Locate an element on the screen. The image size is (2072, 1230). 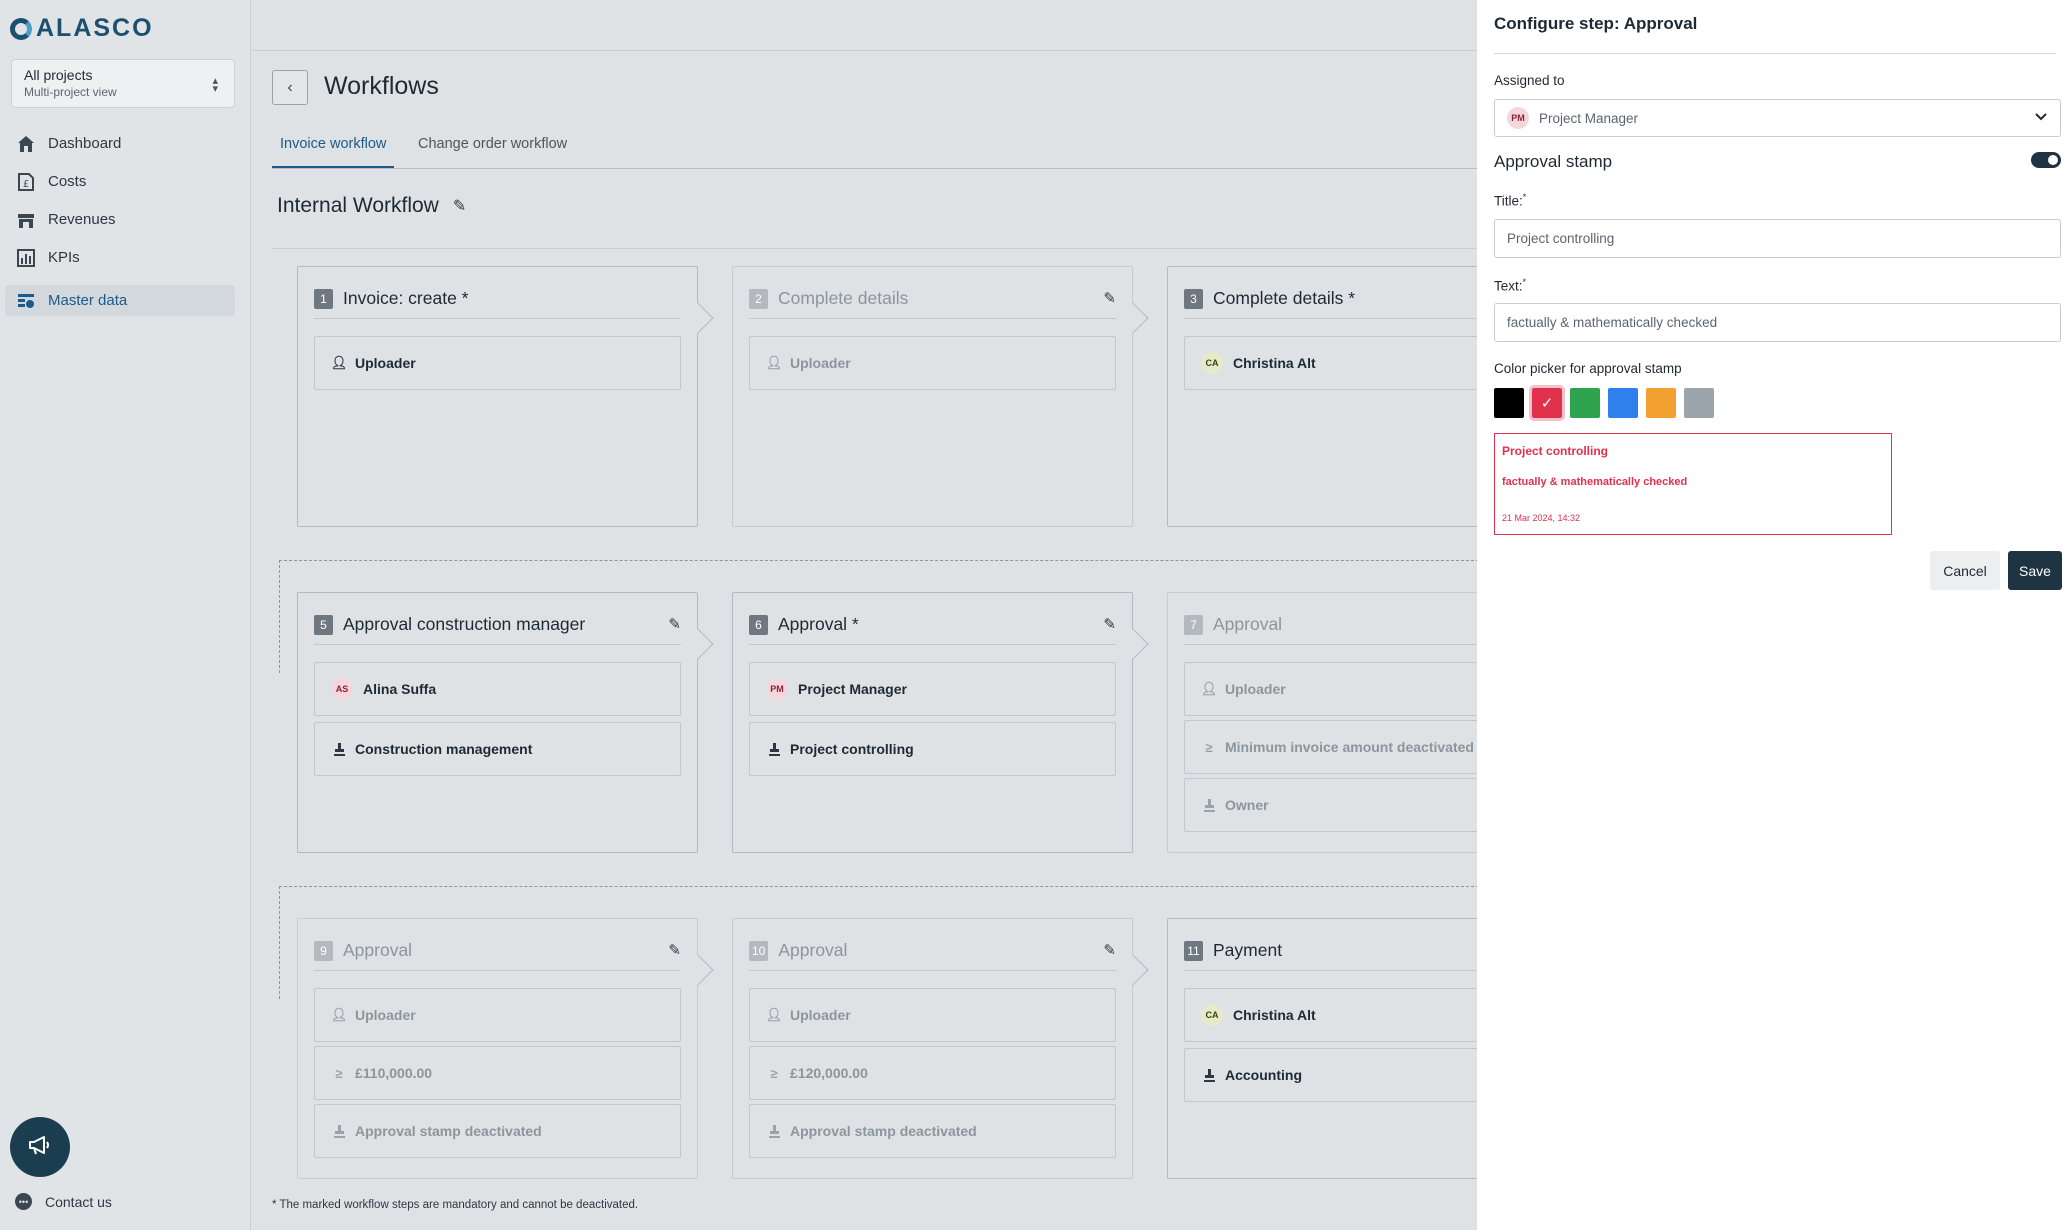
step-assignee: PM Project Manager is located at coordinates (932, 689).